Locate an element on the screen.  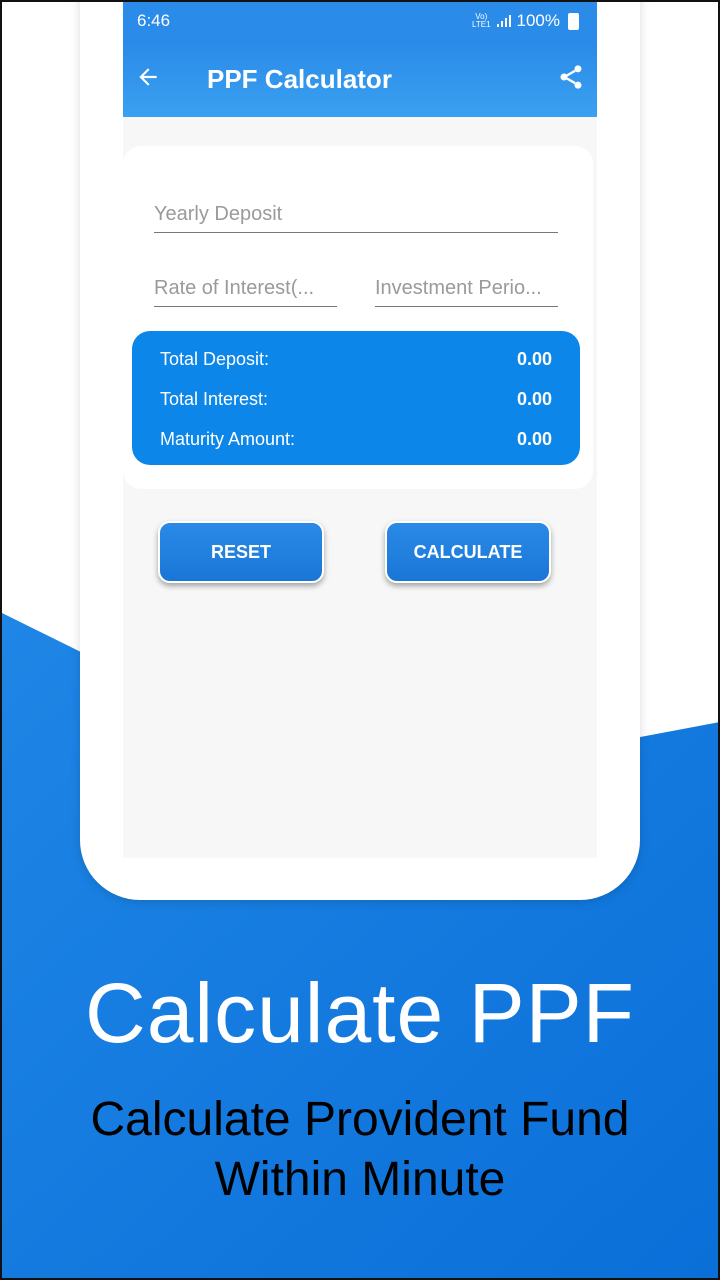
promo-headline: Calculate PPF is located at coordinates (360, 1013).